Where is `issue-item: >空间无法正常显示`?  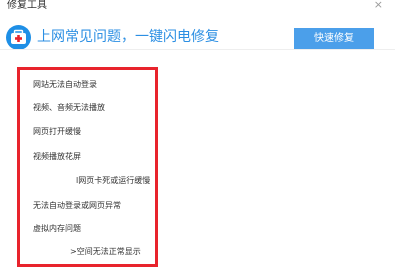
issue-item: >空间无法正常显示 is located at coordinates (105, 252).